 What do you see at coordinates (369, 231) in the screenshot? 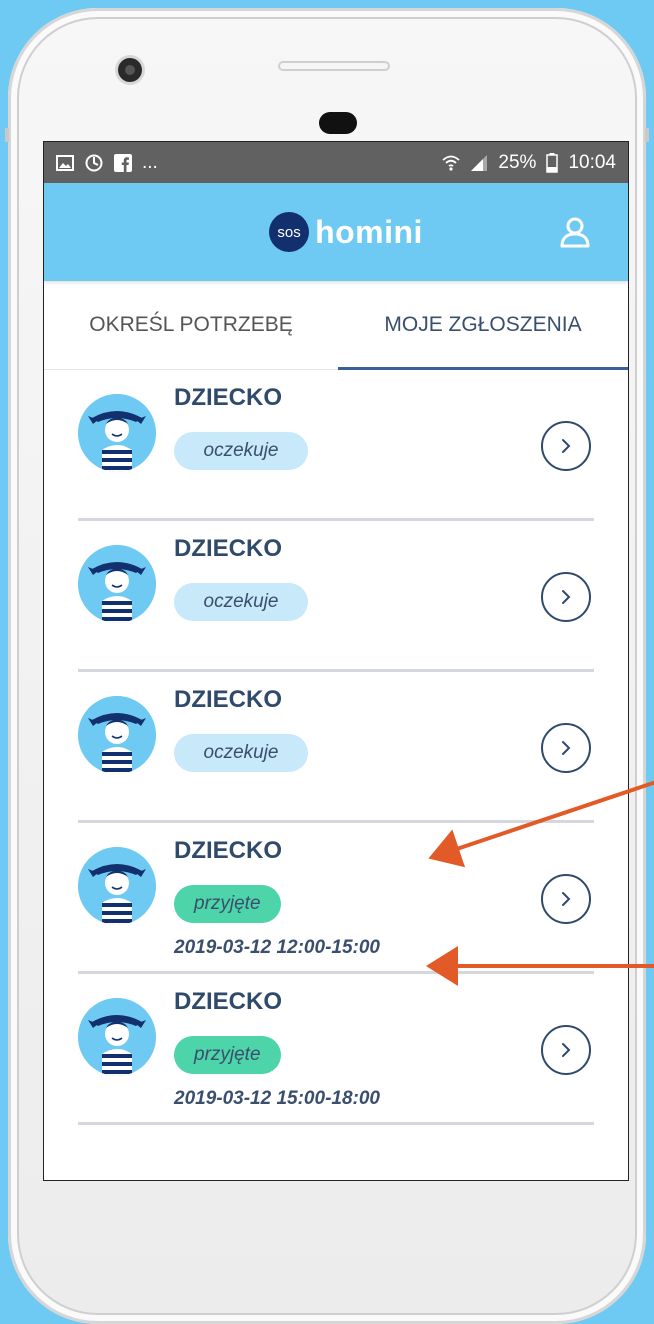
I see `logo-wordmark: homini` at bounding box center [369, 231].